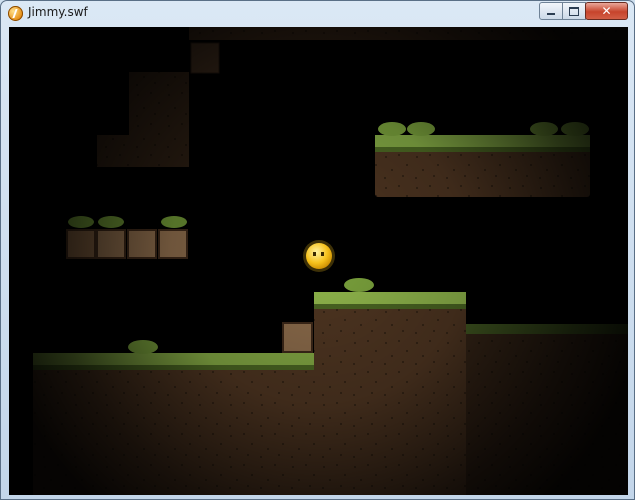 The height and width of the screenshot is (500, 635). I want to click on minimize-button, so click(551, 11).